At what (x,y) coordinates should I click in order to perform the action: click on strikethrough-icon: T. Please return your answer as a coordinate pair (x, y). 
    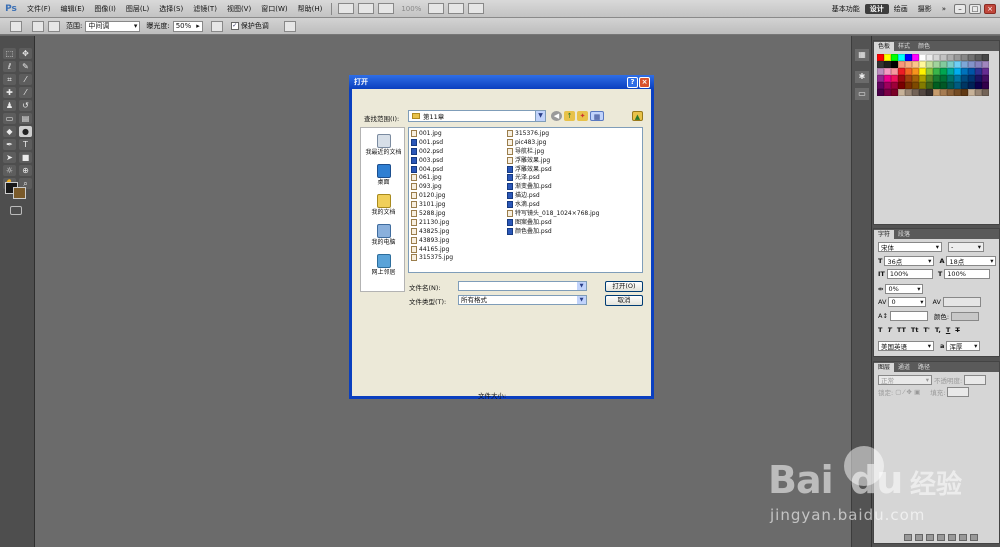
    Looking at the image, I should click on (957, 330).